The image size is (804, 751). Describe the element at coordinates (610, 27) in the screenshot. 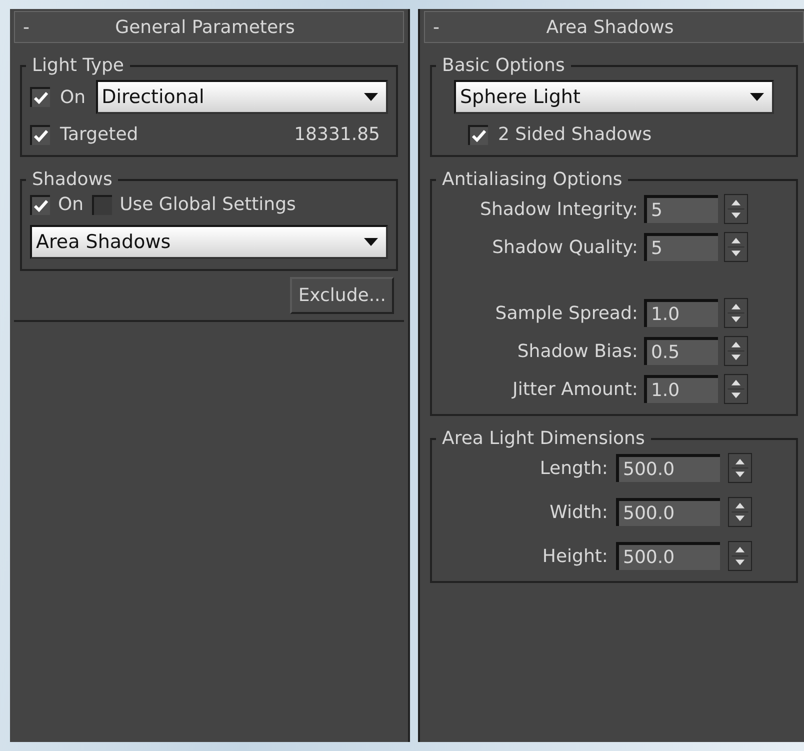

I see `rollout-title: Area Shadows` at that location.